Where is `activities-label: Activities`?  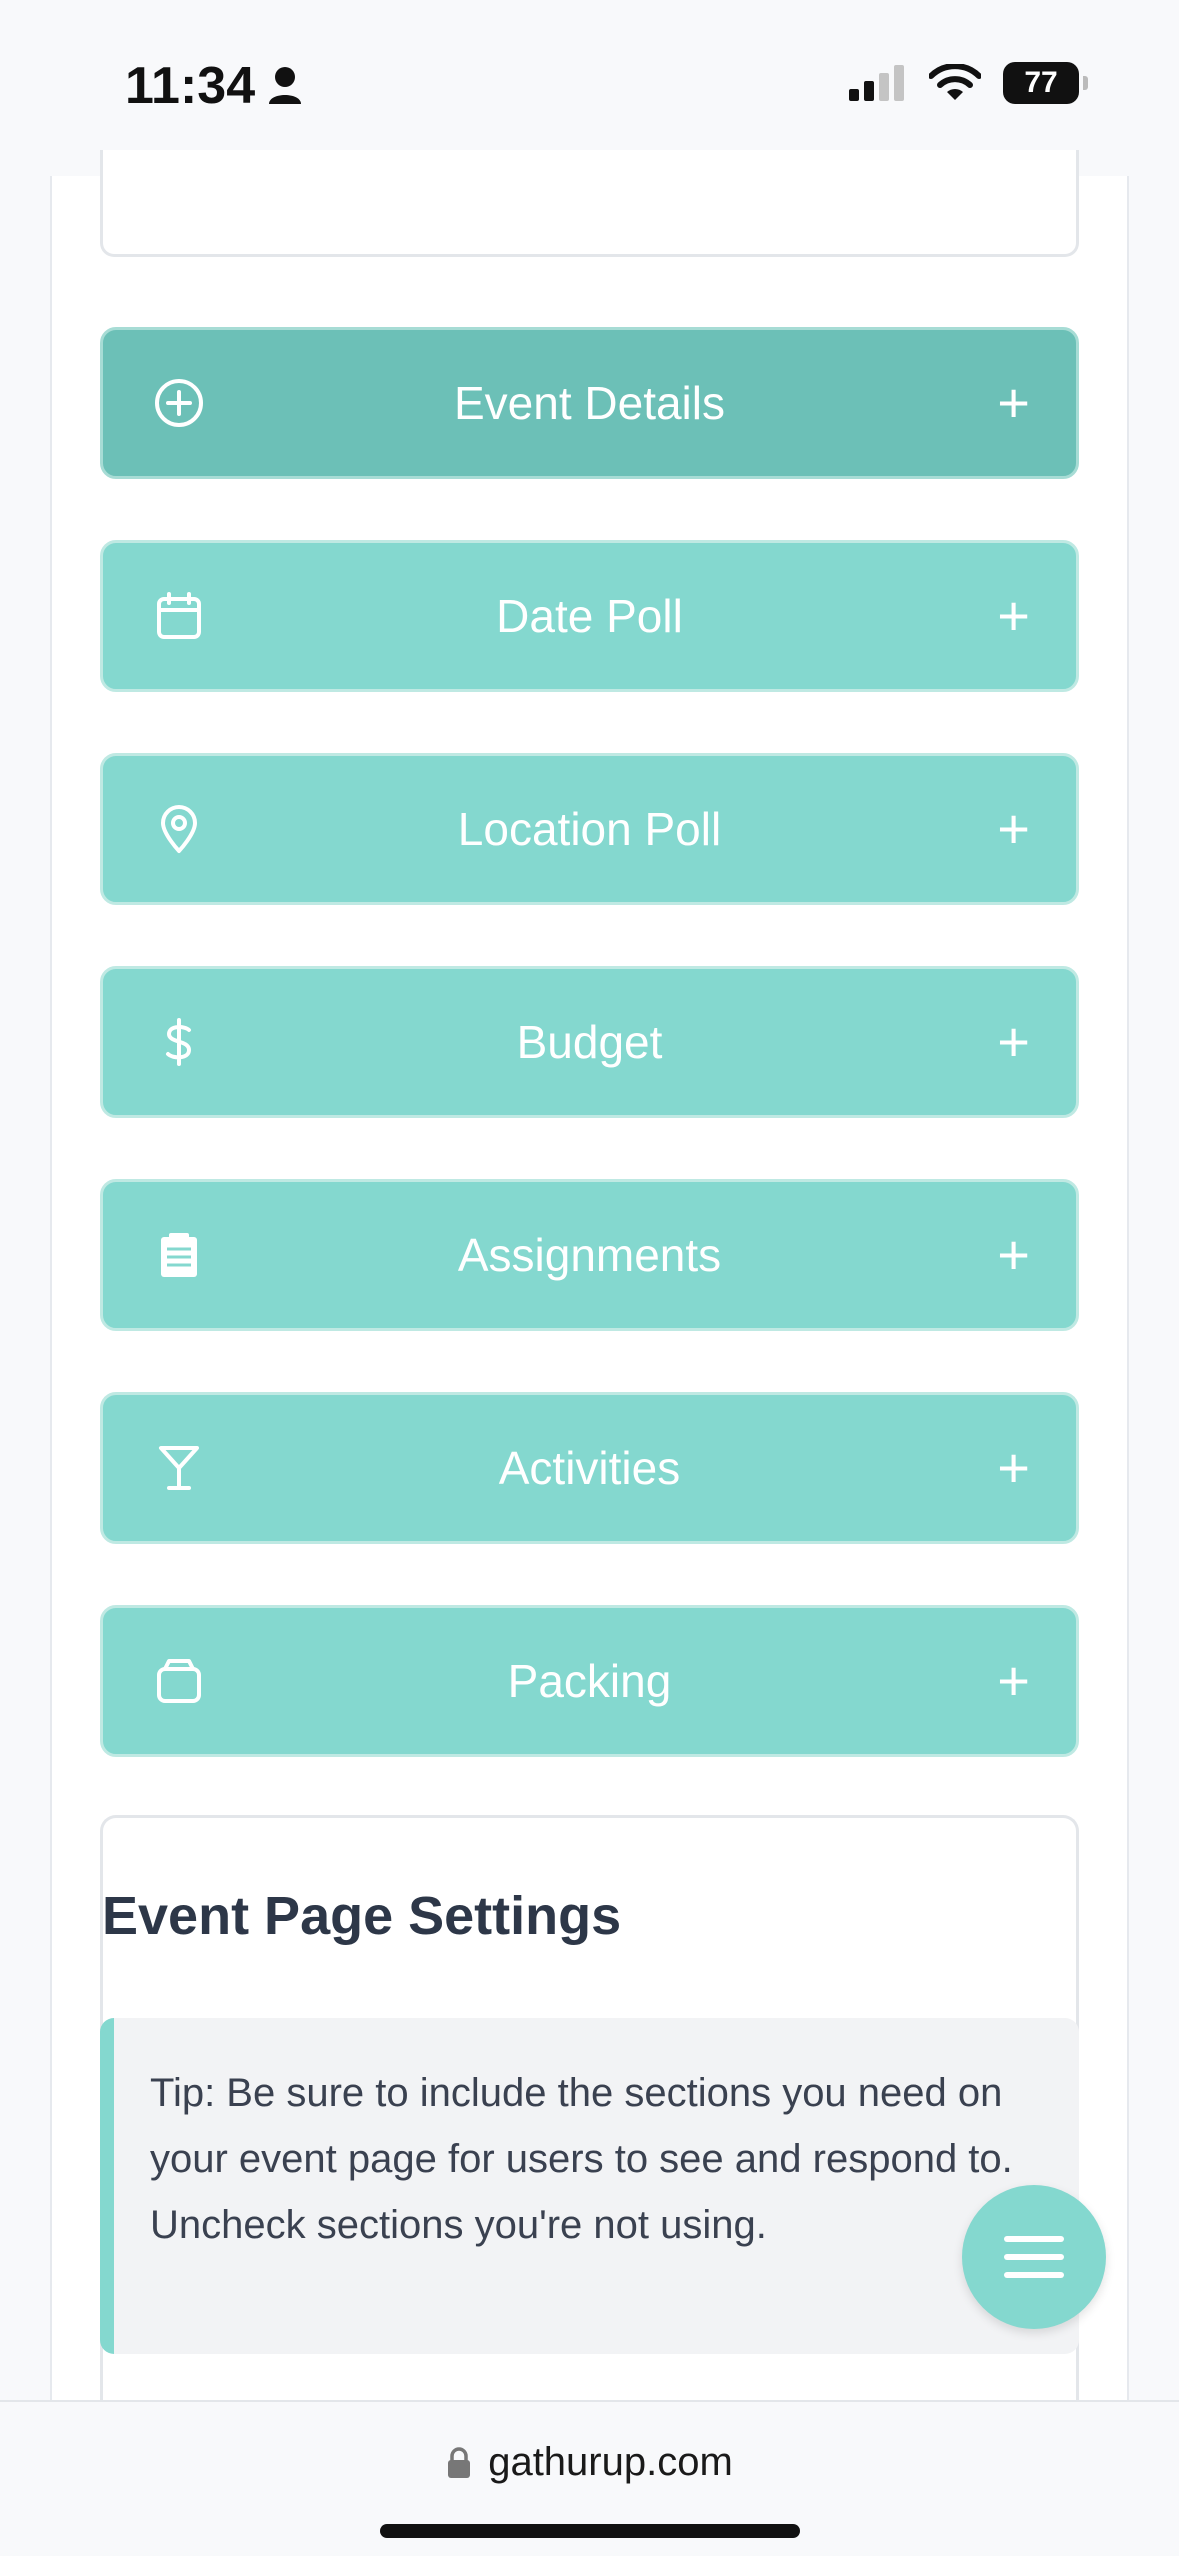 activities-label: Activities is located at coordinates (589, 1468).